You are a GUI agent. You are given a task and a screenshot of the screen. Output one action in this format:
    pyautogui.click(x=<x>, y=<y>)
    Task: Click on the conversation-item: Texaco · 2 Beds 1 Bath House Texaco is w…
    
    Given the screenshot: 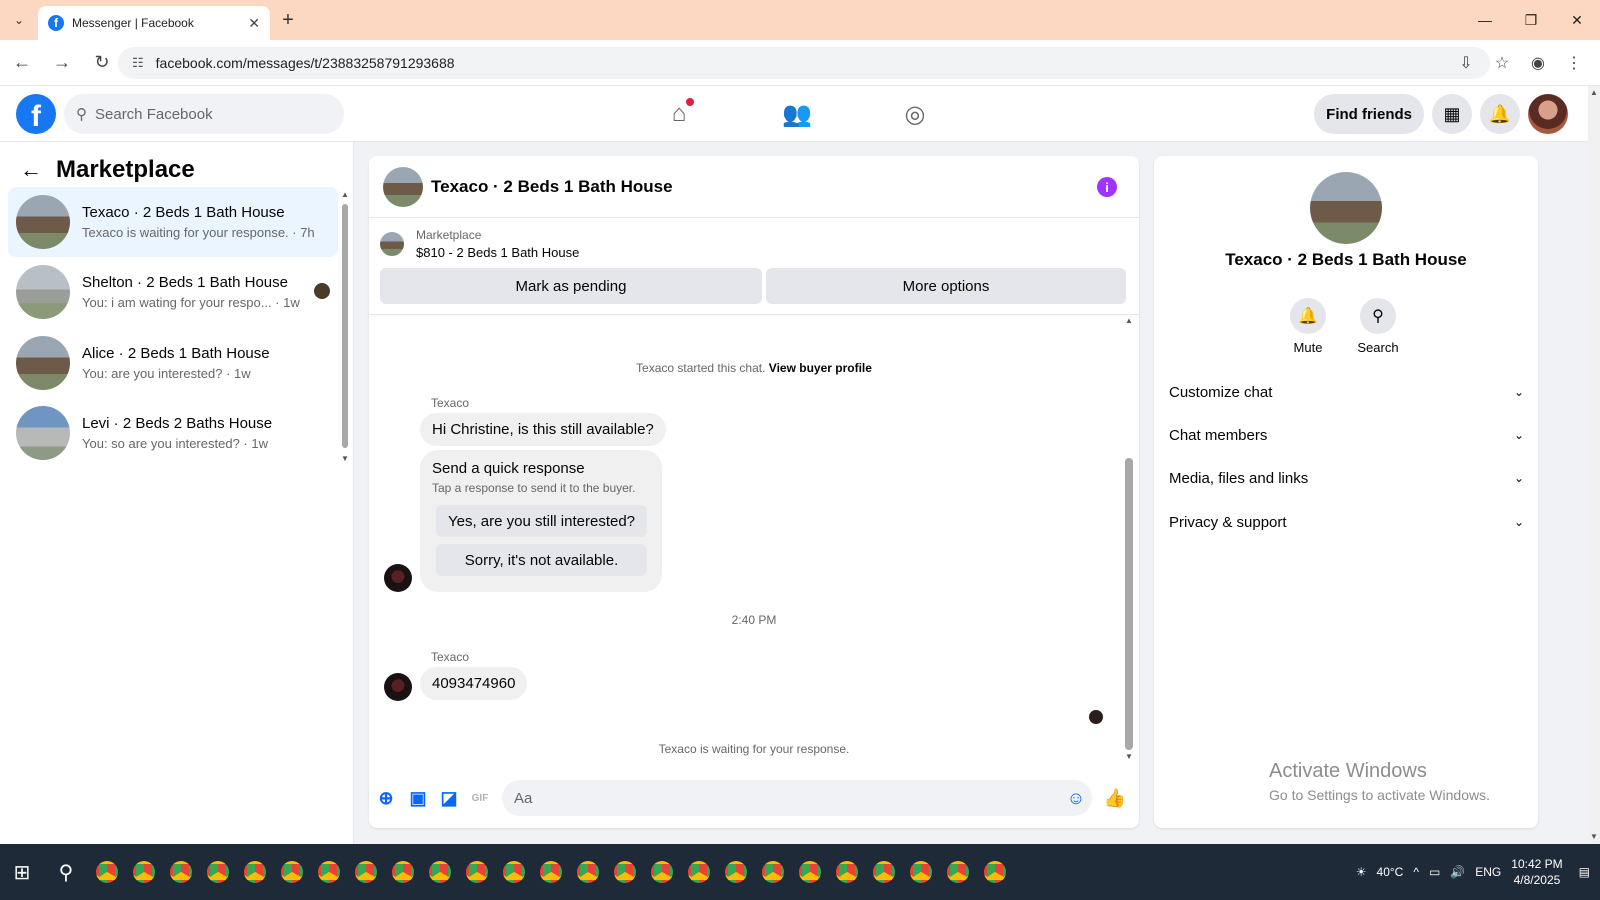 What is the action you would take?
    pyautogui.click(x=173, y=222)
    